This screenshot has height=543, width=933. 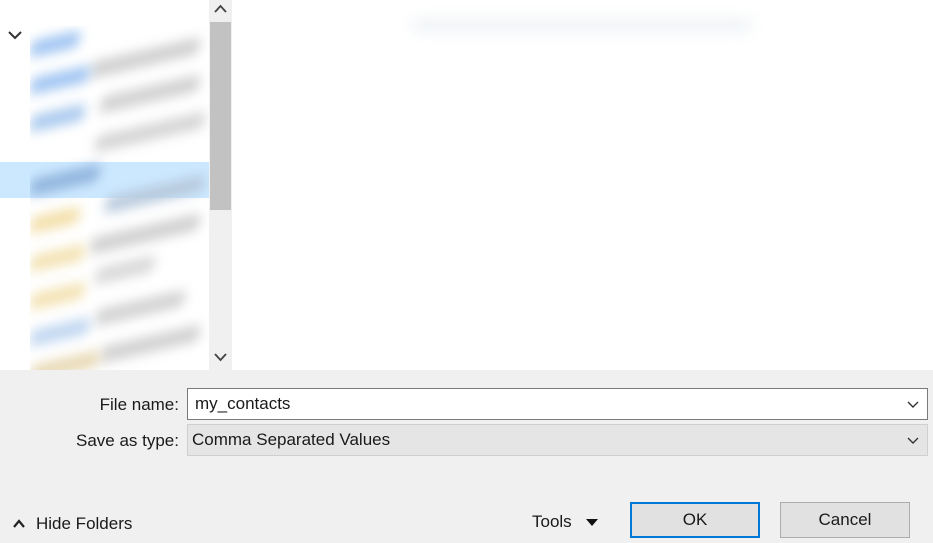 What do you see at coordinates (557, 440) in the screenshot?
I see `save-as-type-select: Comma Separated Values` at bounding box center [557, 440].